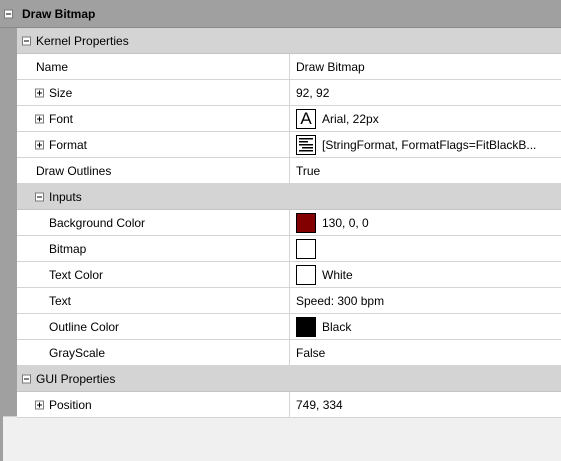 The height and width of the screenshot is (461, 561). I want to click on prop-label: Background Color, so click(97, 222).